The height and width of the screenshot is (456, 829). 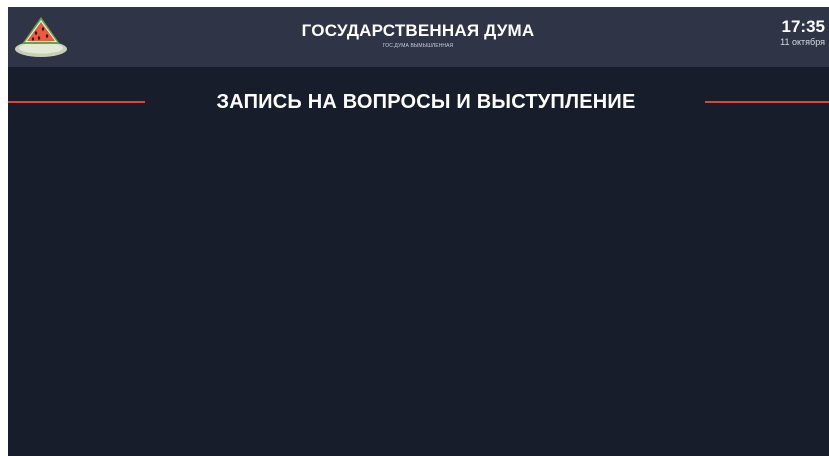 What do you see at coordinates (802, 42) in the screenshot?
I see `clock-date: 11 октября` at bounding box center [802, 42].